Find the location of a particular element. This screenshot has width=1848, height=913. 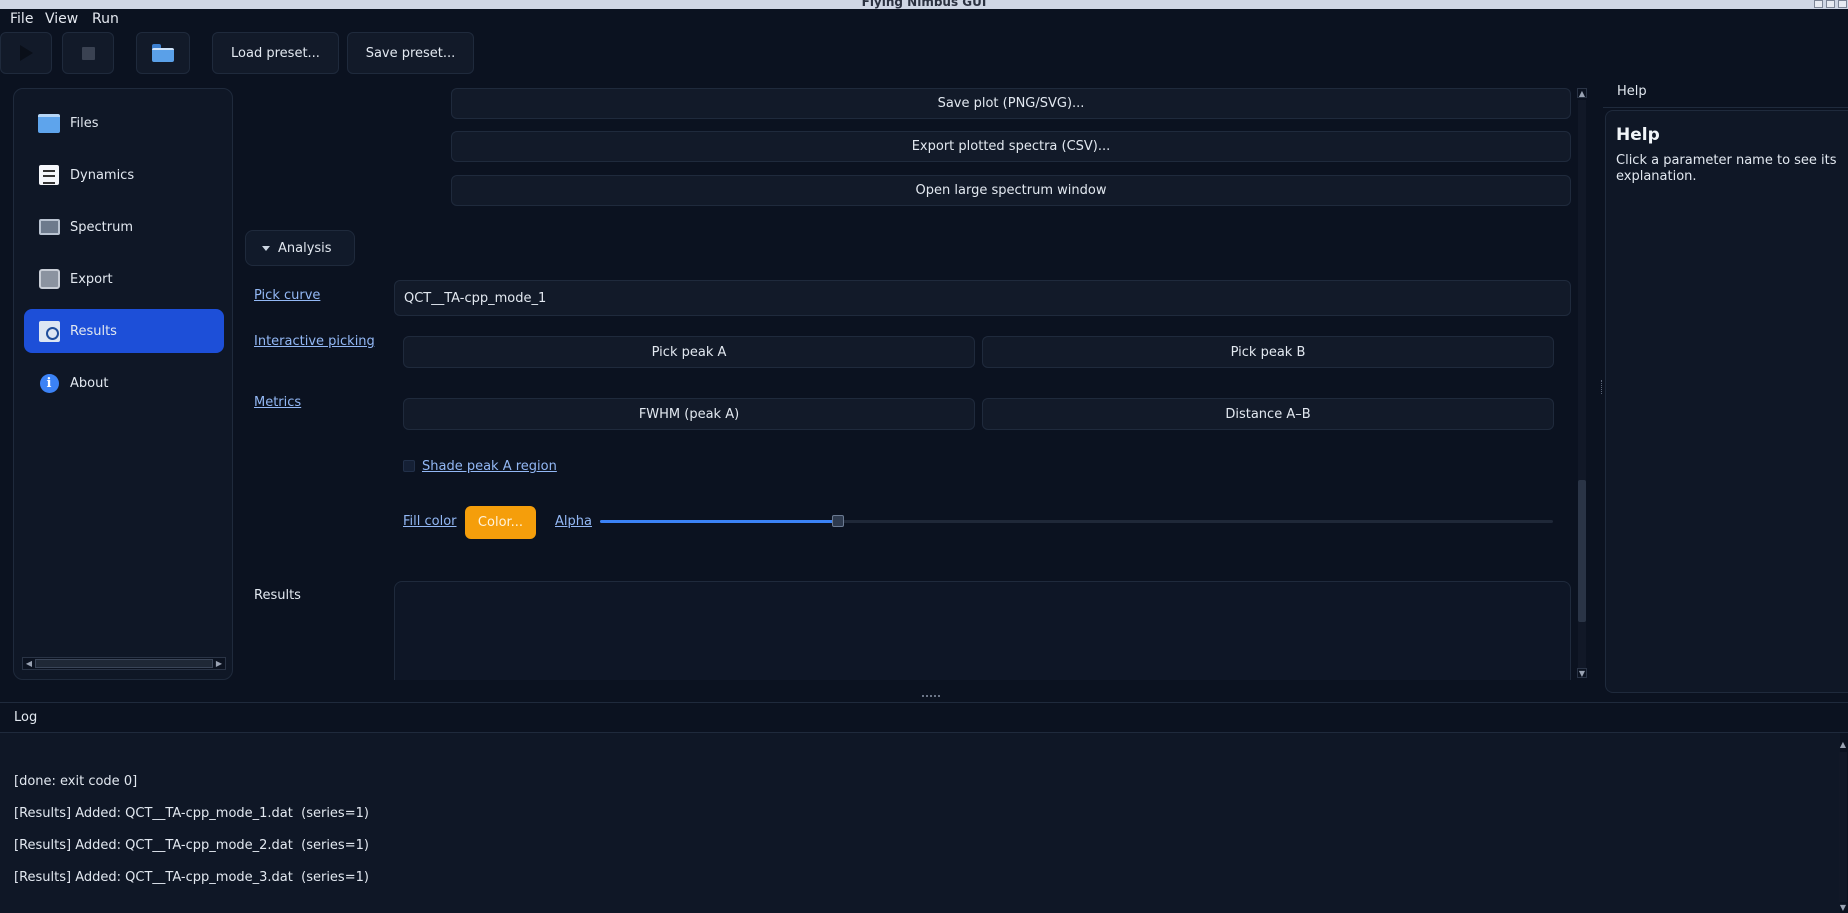

play-icon is located at coordinates (26, 53).